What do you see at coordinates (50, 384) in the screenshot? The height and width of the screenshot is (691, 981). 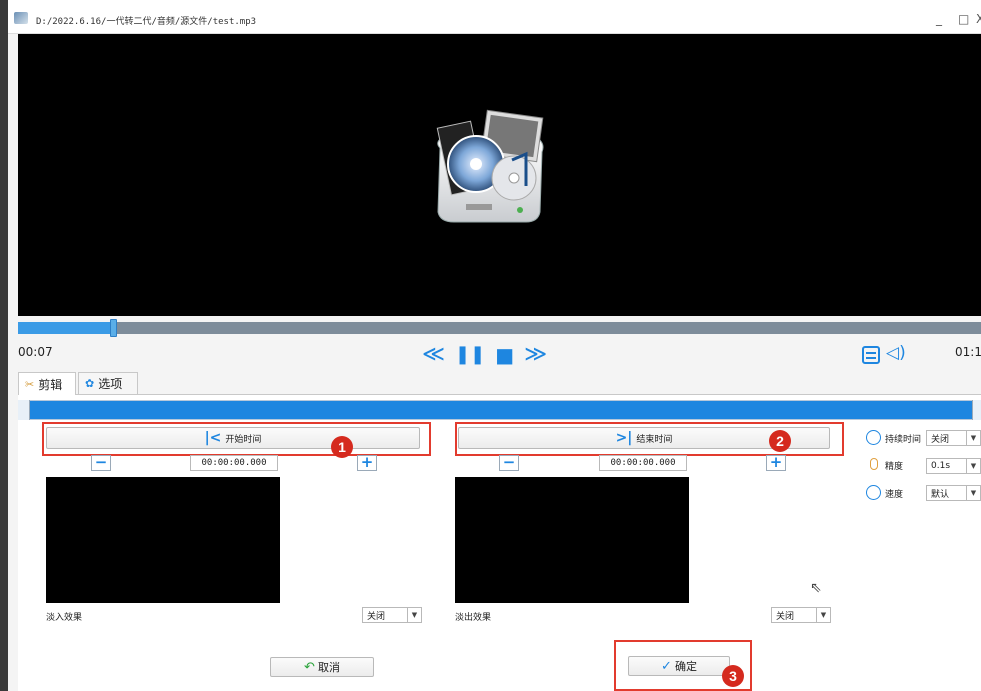 I see `tab-label: 剪辑` at bounding box center [50, 384].